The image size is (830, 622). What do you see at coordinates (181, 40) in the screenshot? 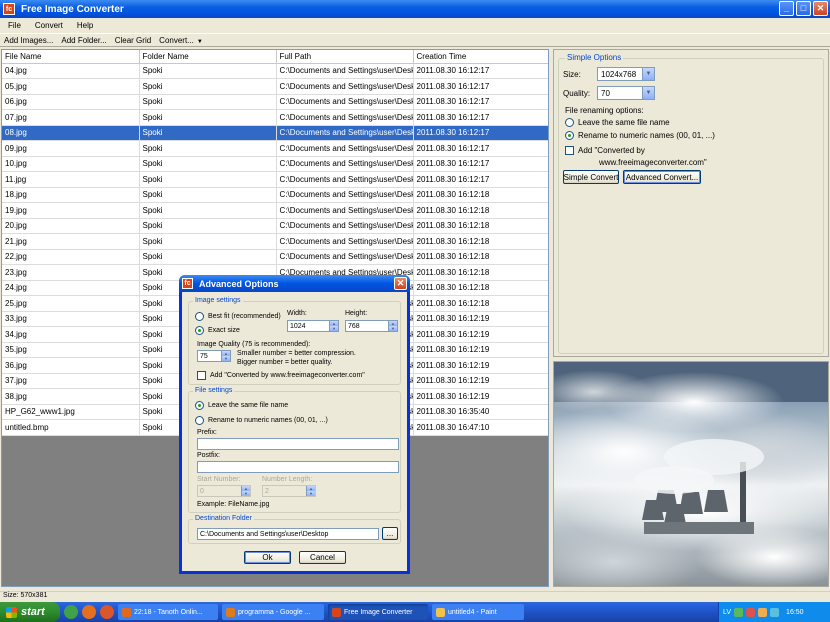
I see `convert-dropdown-button: Convert... ▼` at bounding box center [181, 40].